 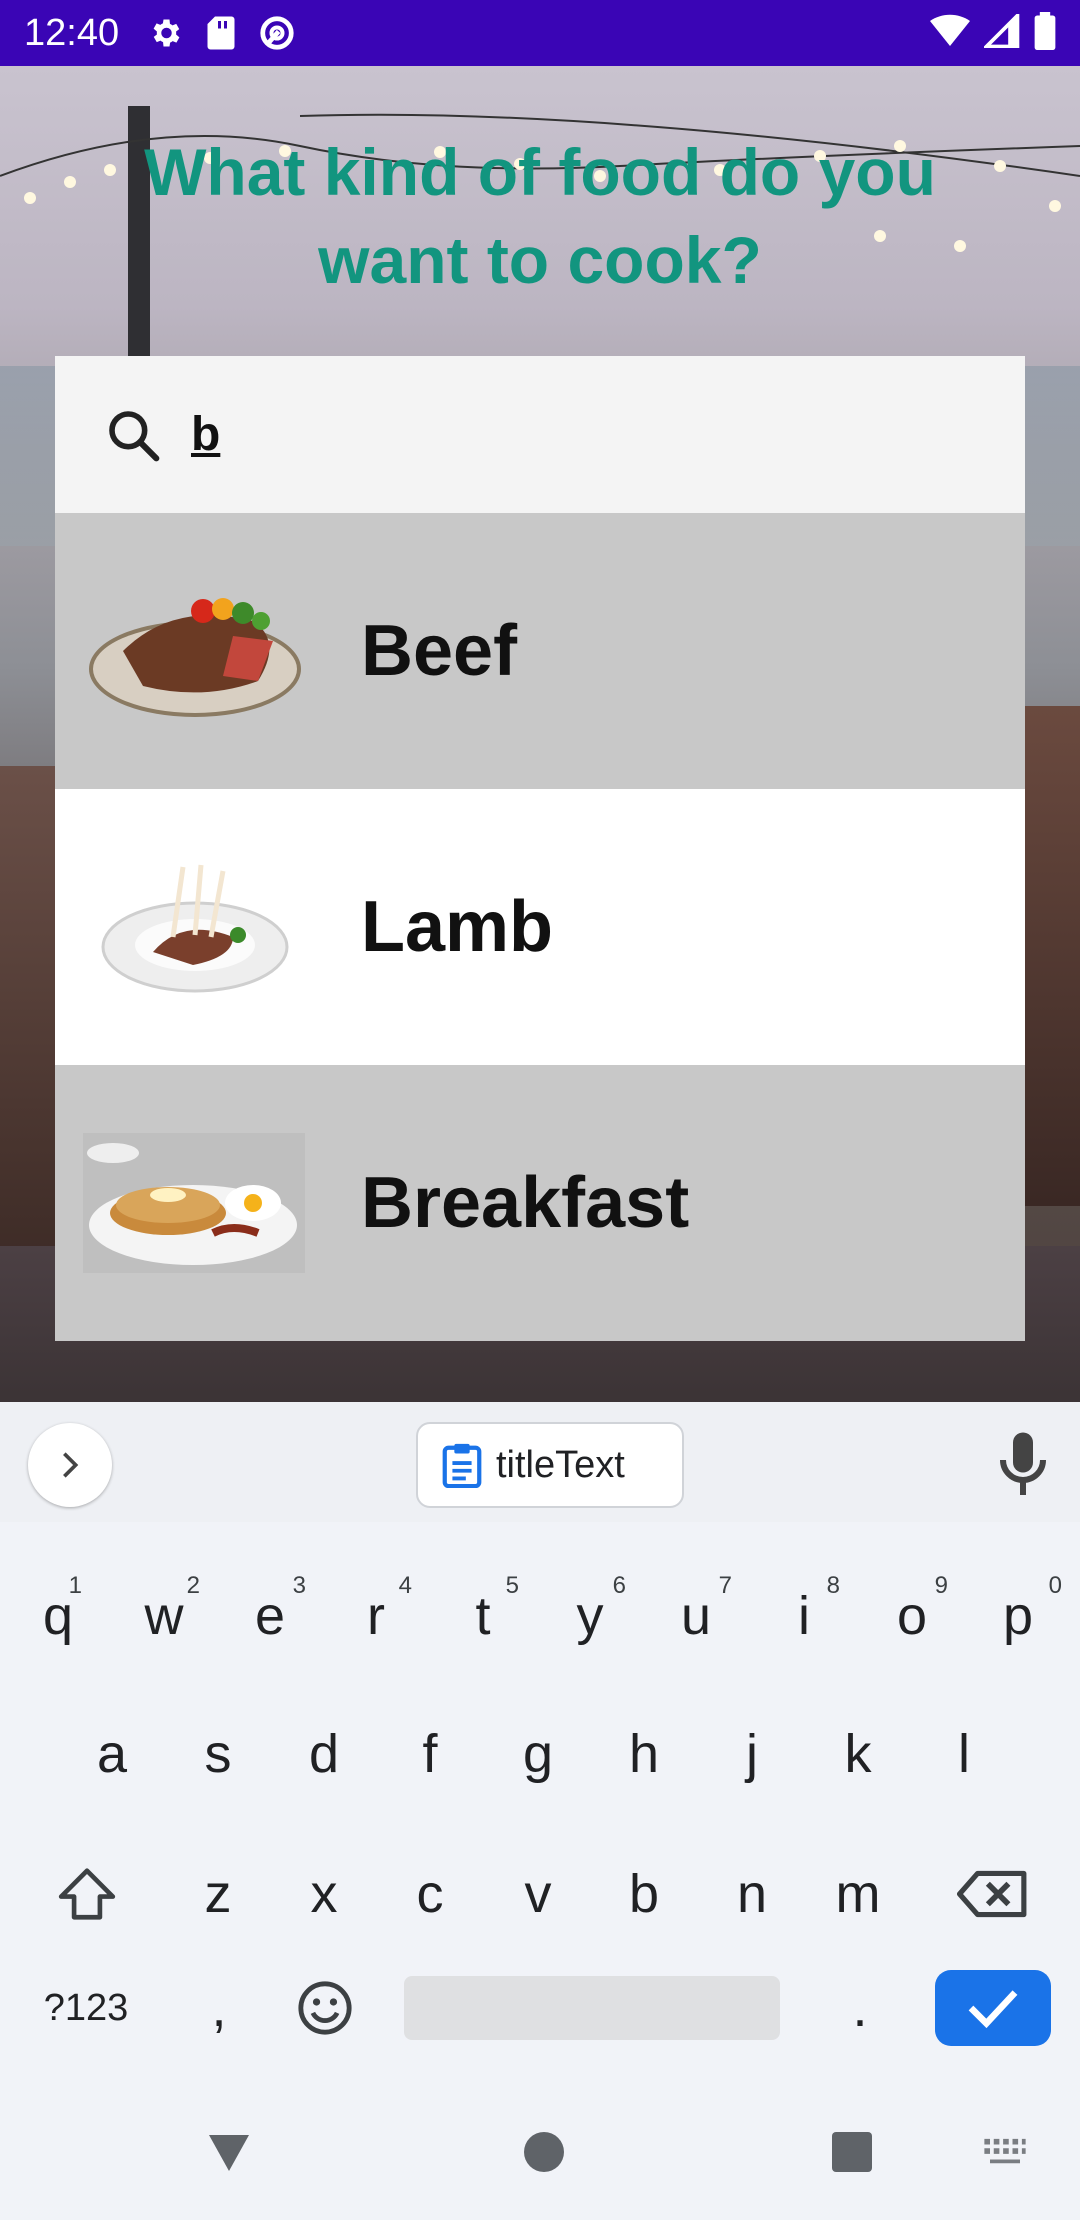 What do you see at coordinates (964, 1754) in the screenshot?
I see `key-l: l` at bounding box center [964, 1754].